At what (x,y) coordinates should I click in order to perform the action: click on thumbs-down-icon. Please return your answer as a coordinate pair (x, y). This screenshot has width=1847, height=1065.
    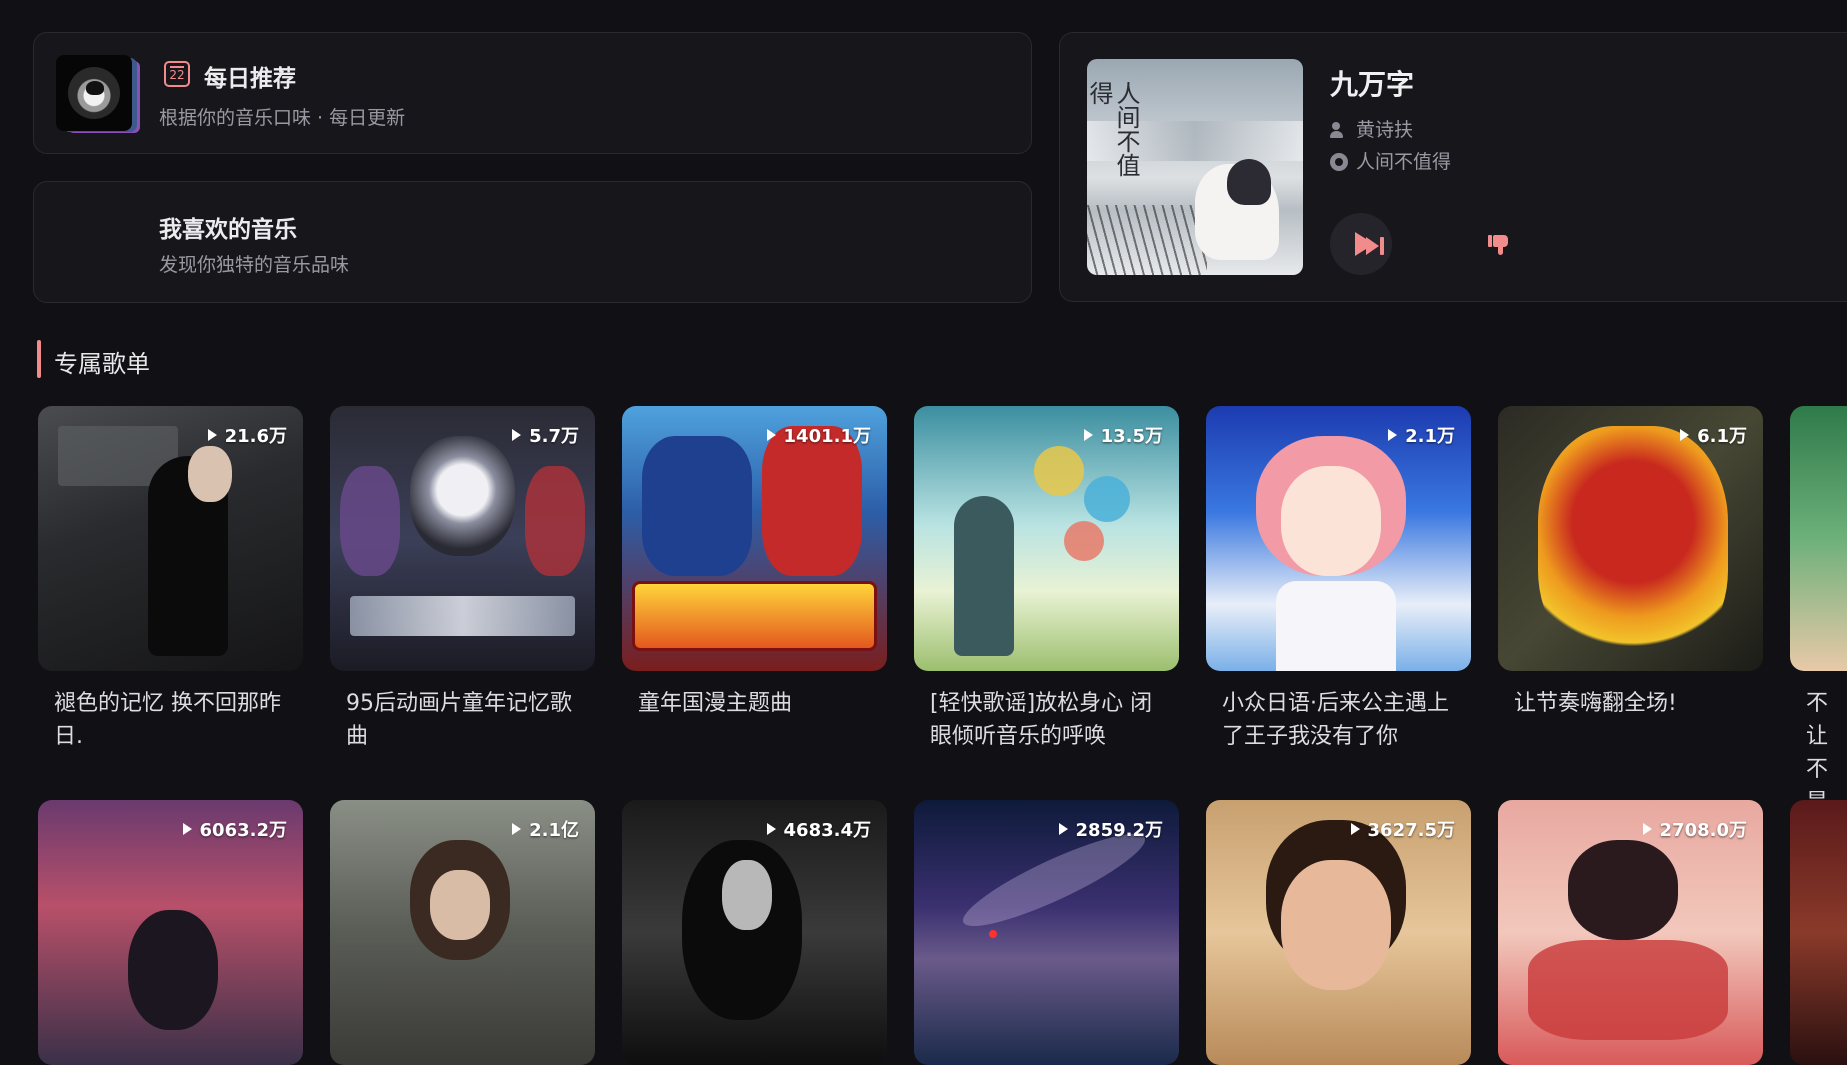
    Looking at the image, I should click on (1490, 241).